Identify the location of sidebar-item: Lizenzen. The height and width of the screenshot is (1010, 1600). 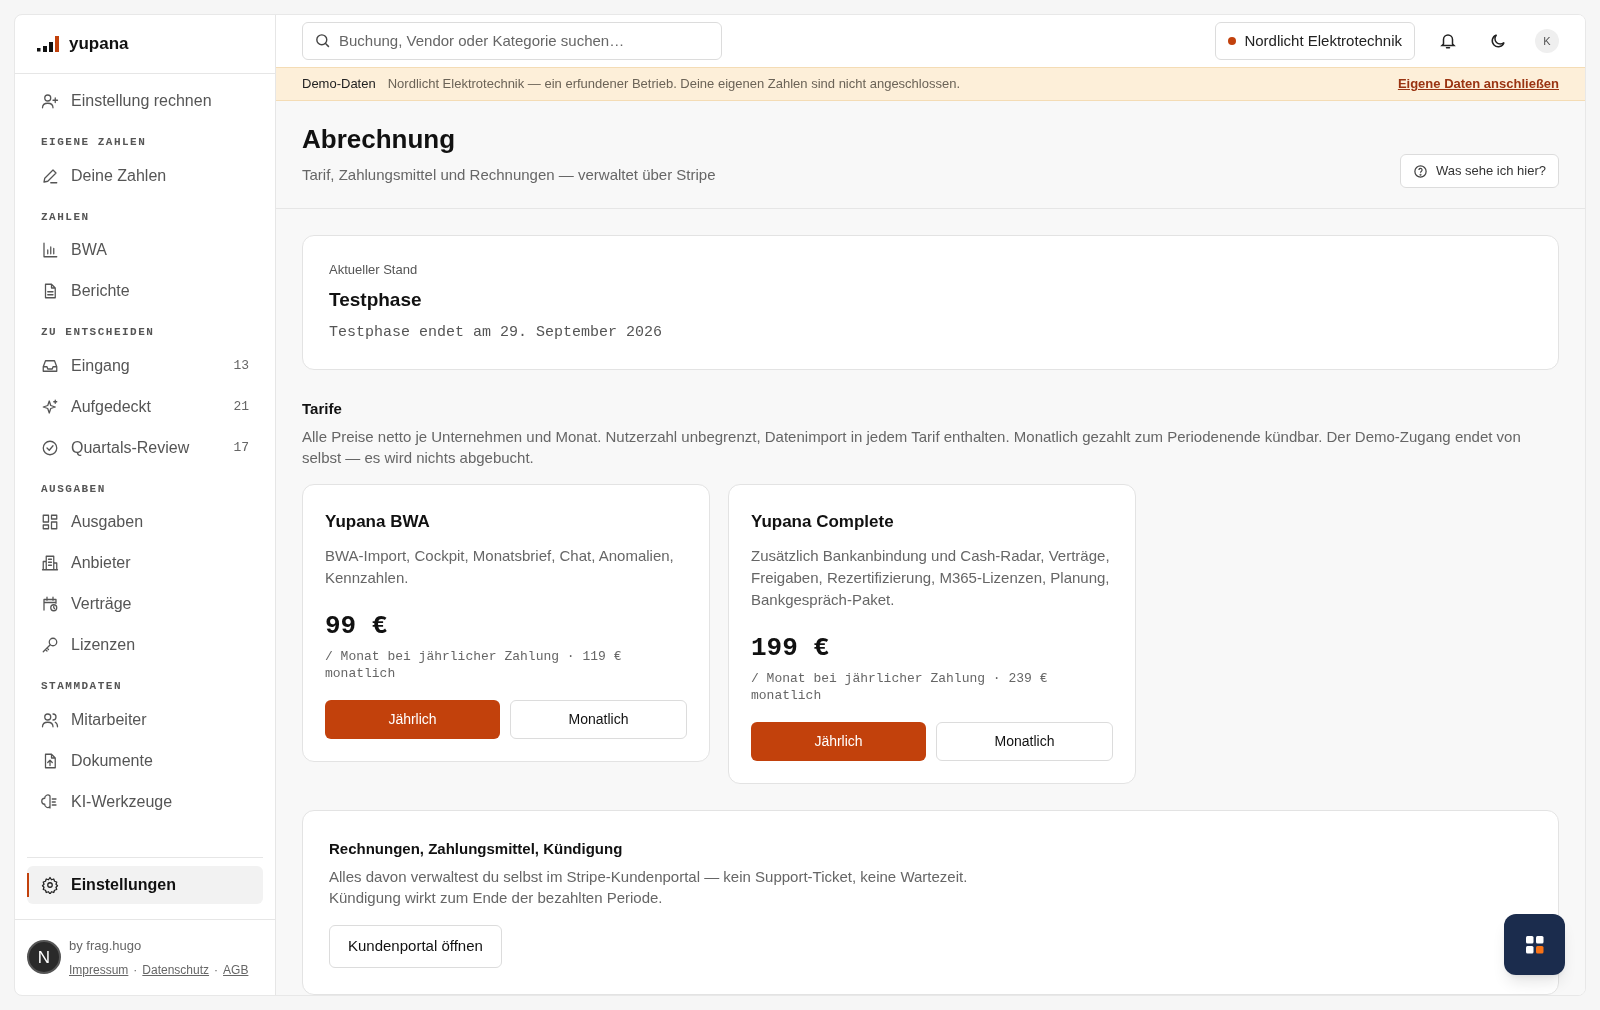
(145, 645).